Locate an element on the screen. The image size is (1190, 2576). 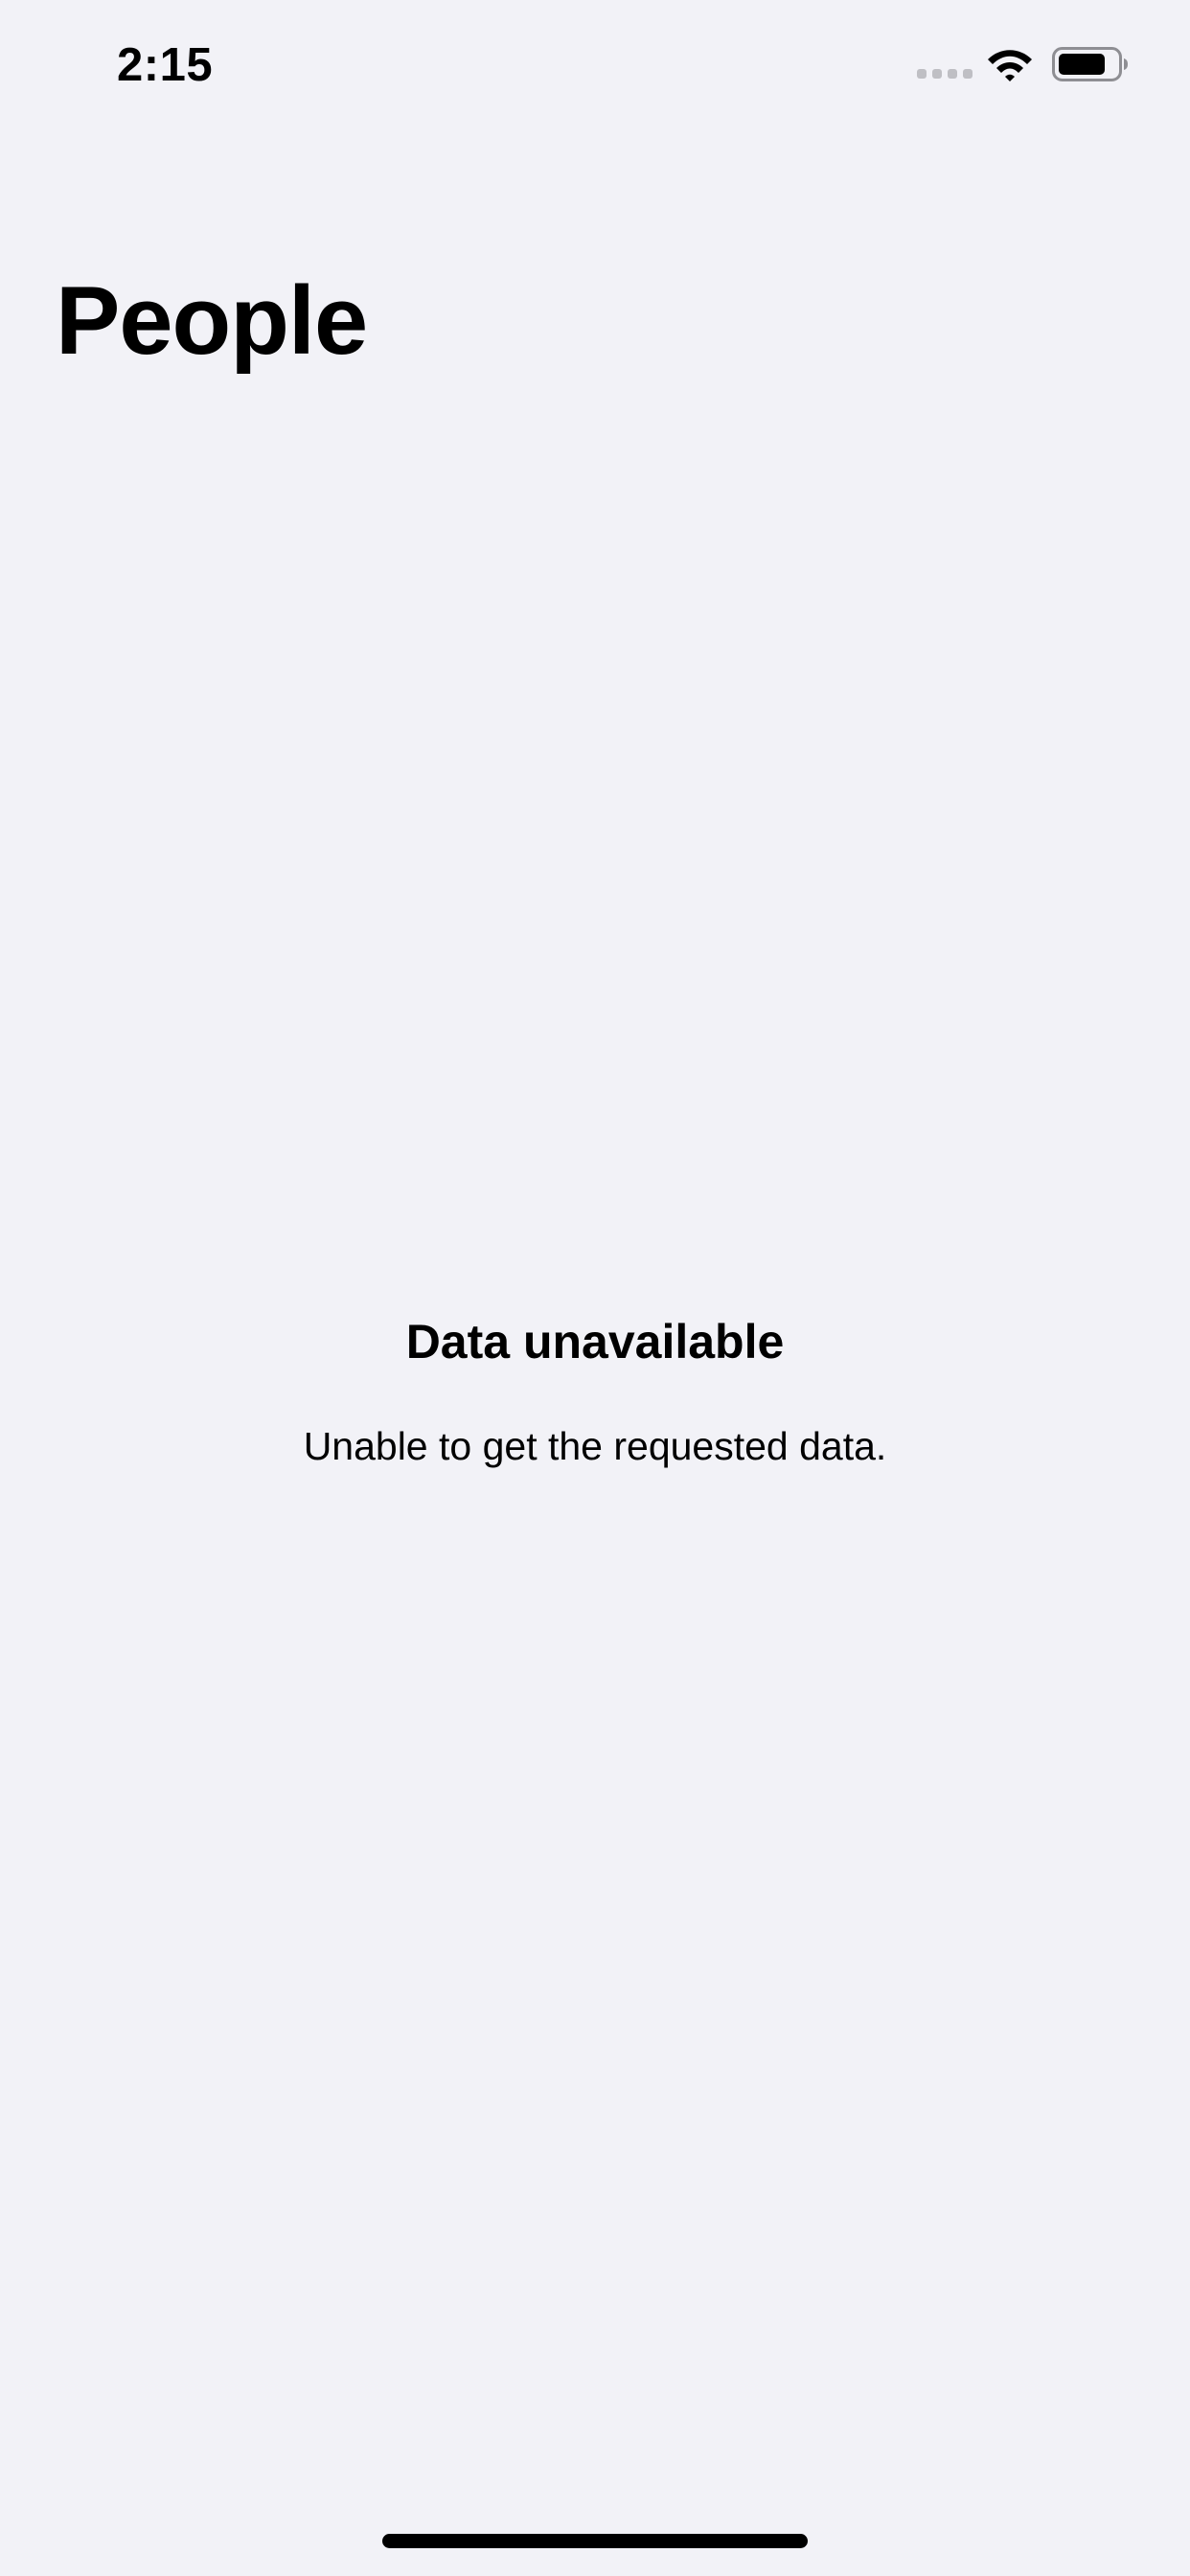
empty-state-message: Unable to get the requested data. is located at coordinates (595, 1446).